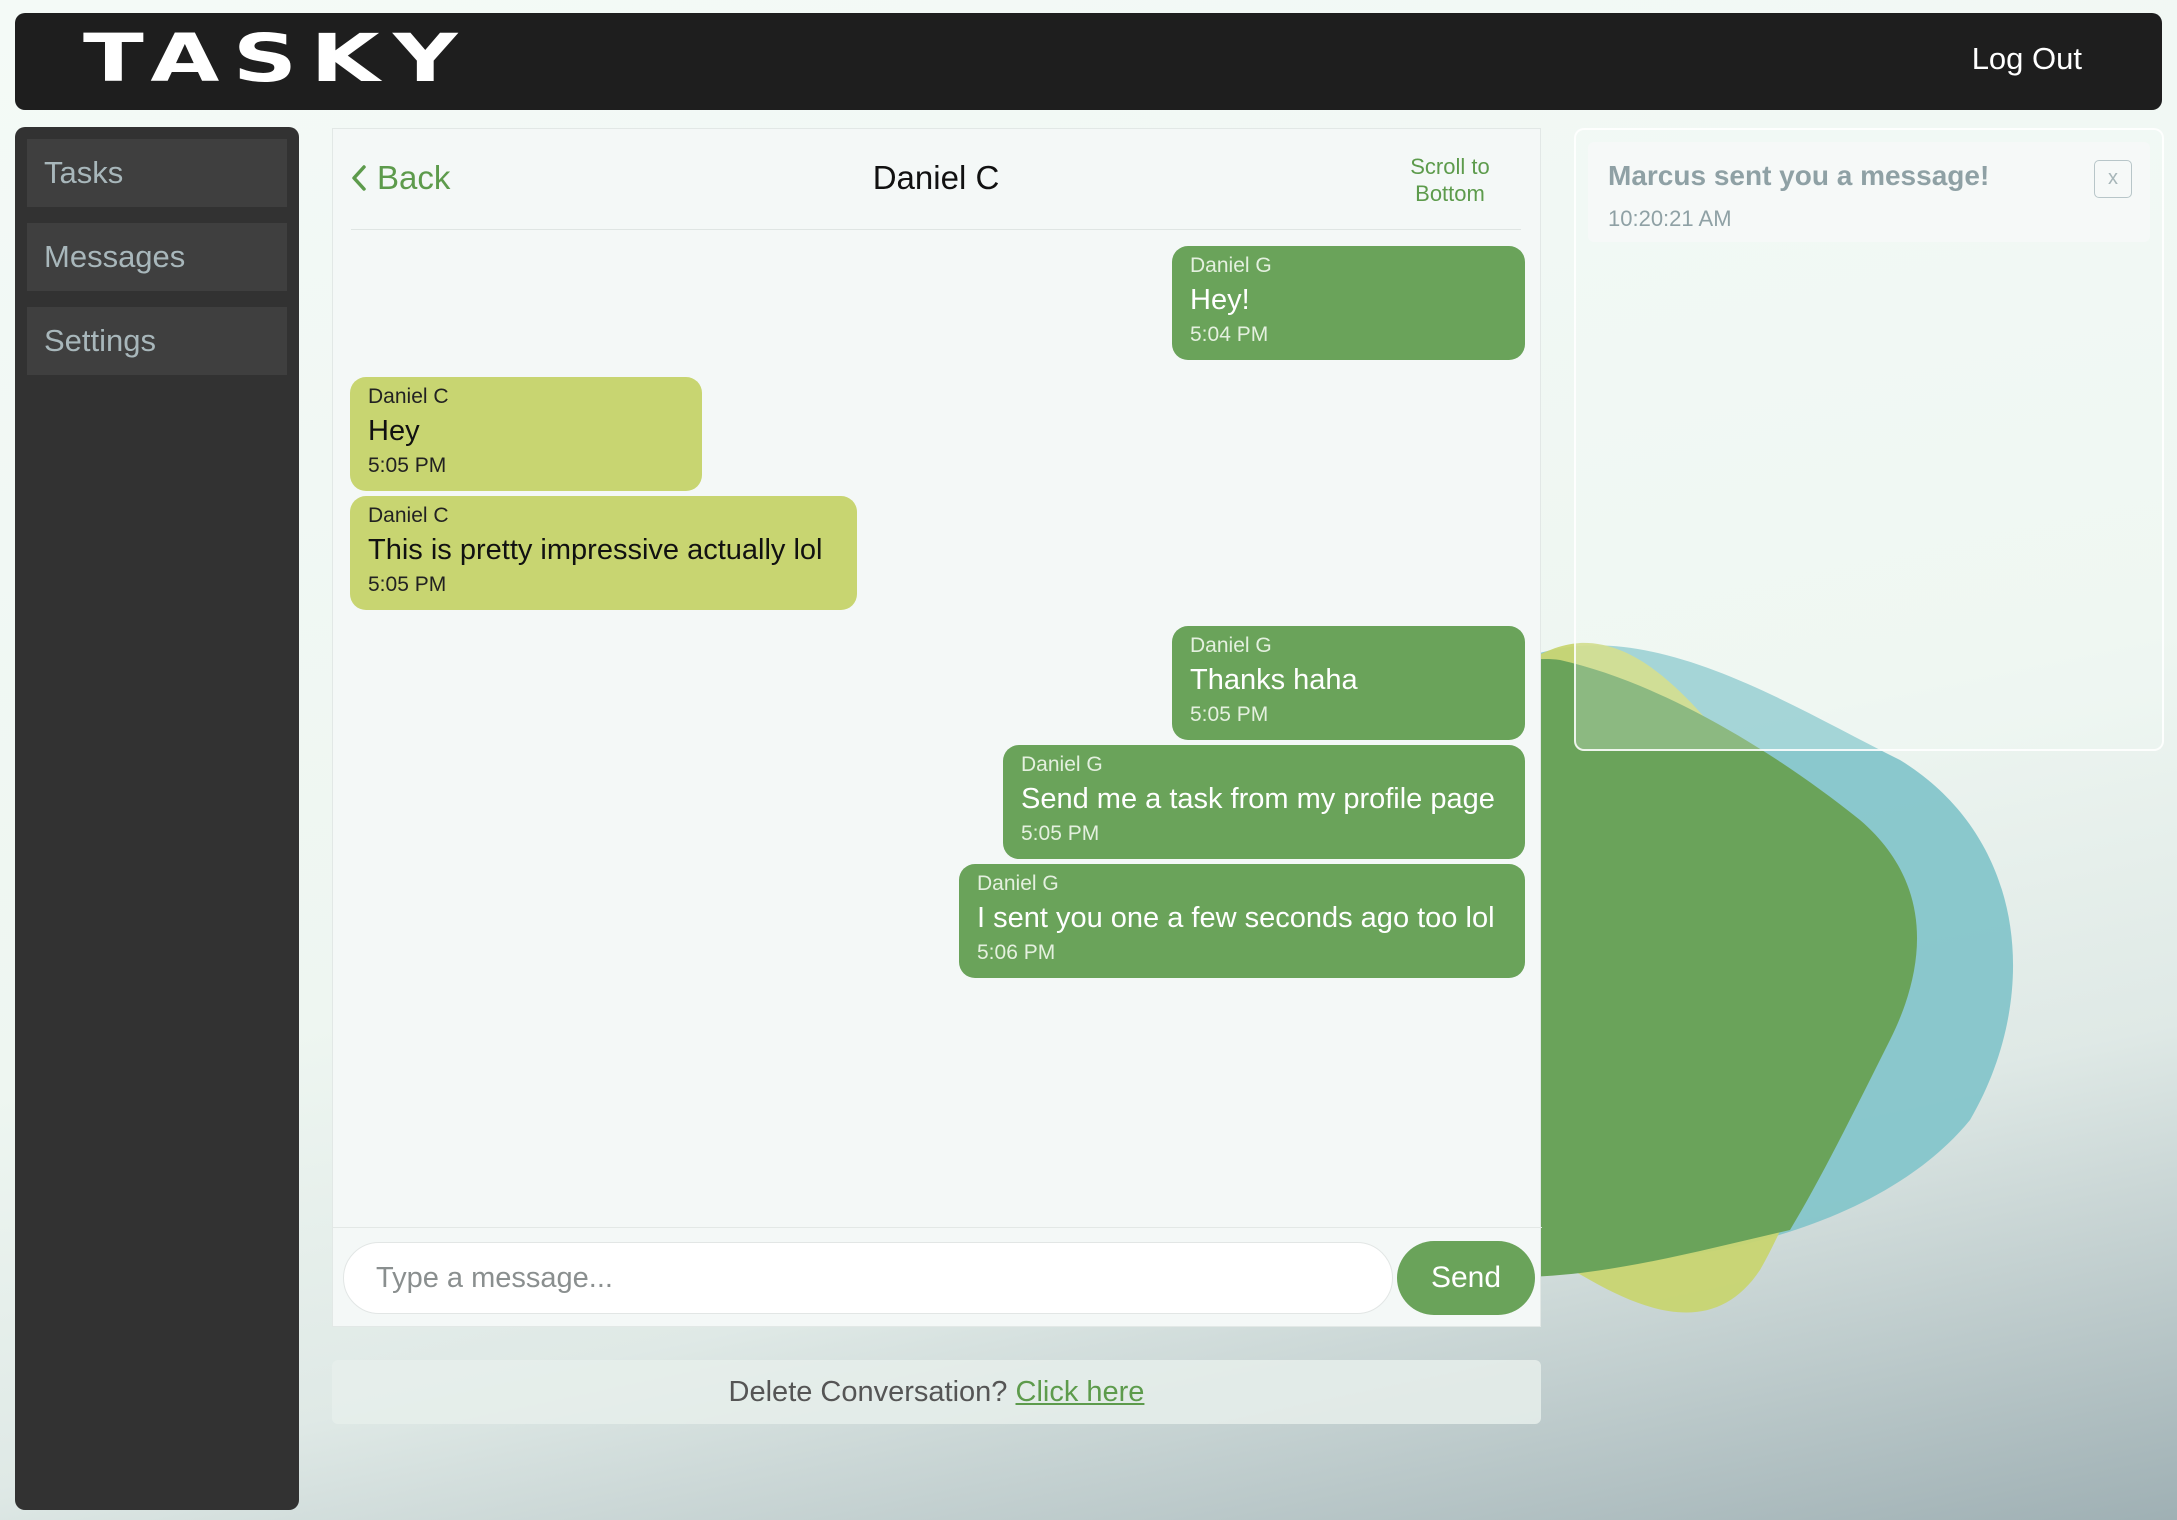  I want to click on chat-header: Daniel C Back Scroll to Bottom, so click(936, 179).